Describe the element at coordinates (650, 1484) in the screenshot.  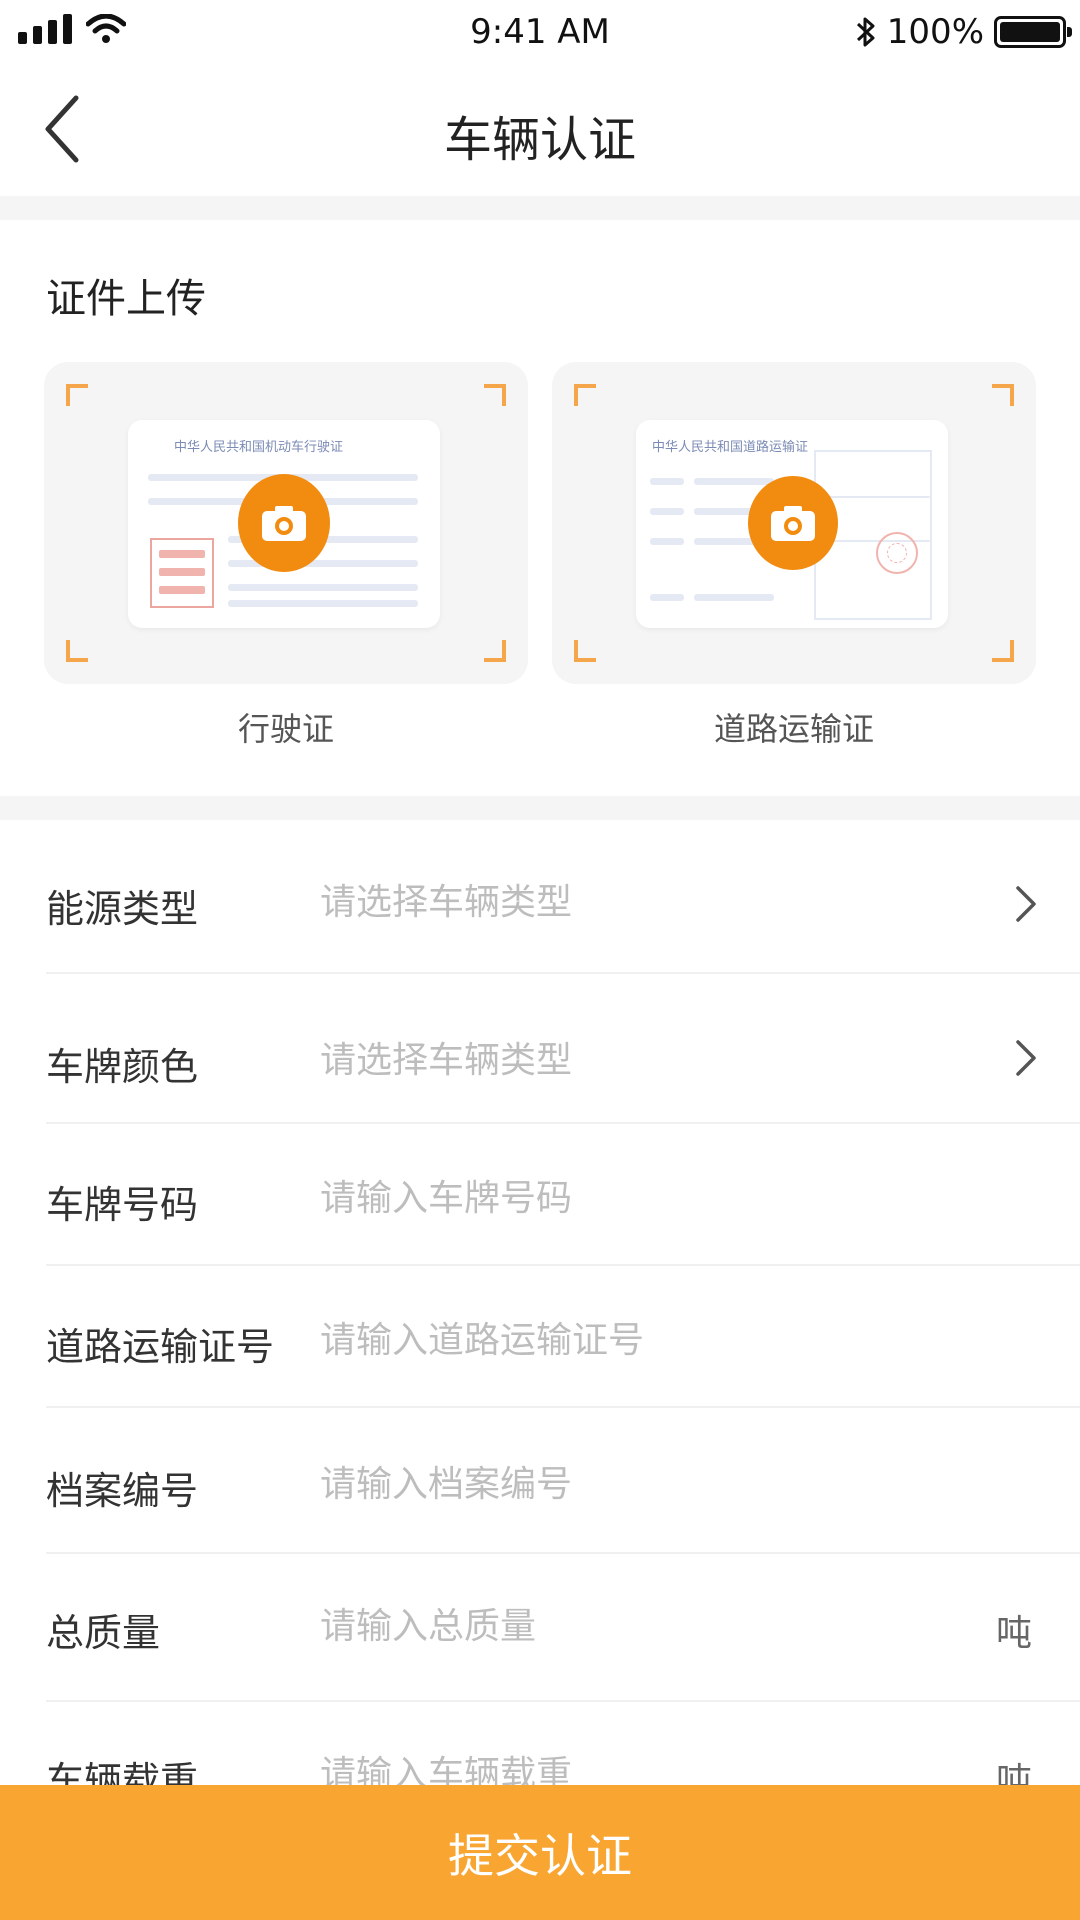
I see `file-number-input` at that location.